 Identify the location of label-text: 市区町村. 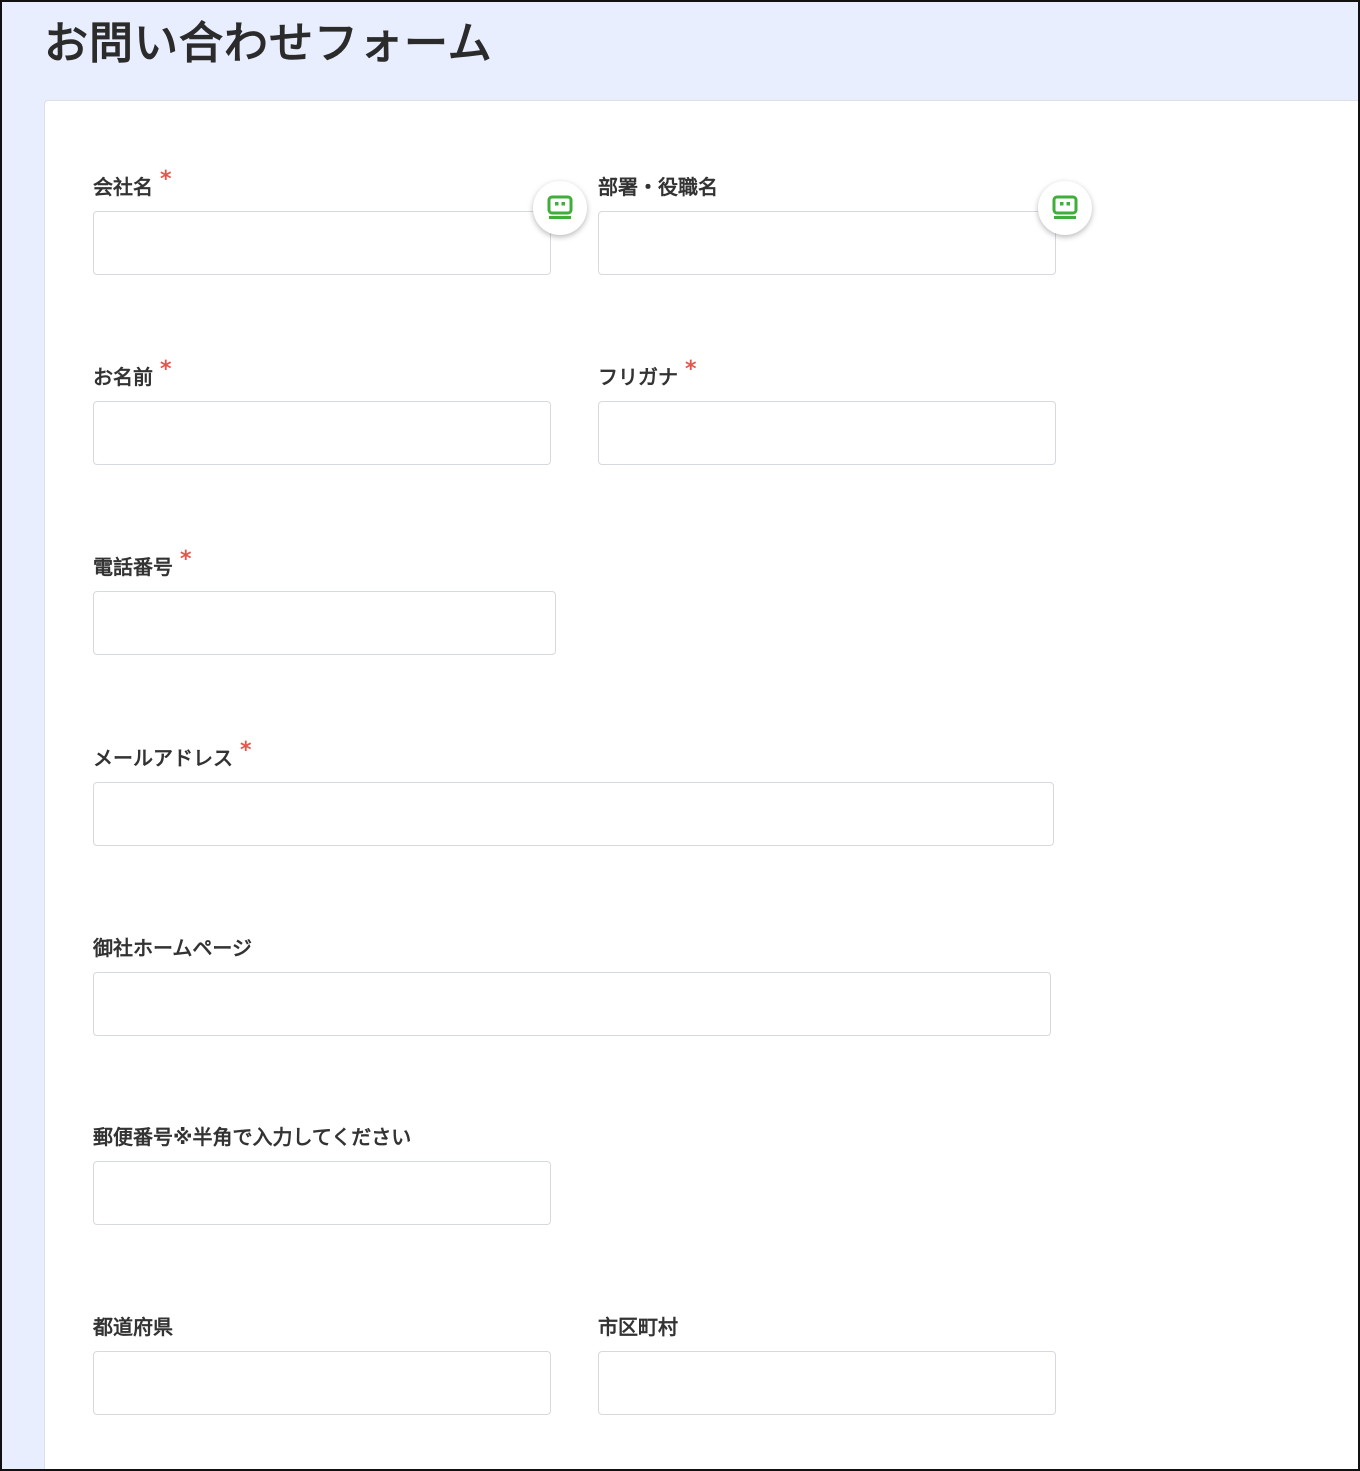
(638, 1327).